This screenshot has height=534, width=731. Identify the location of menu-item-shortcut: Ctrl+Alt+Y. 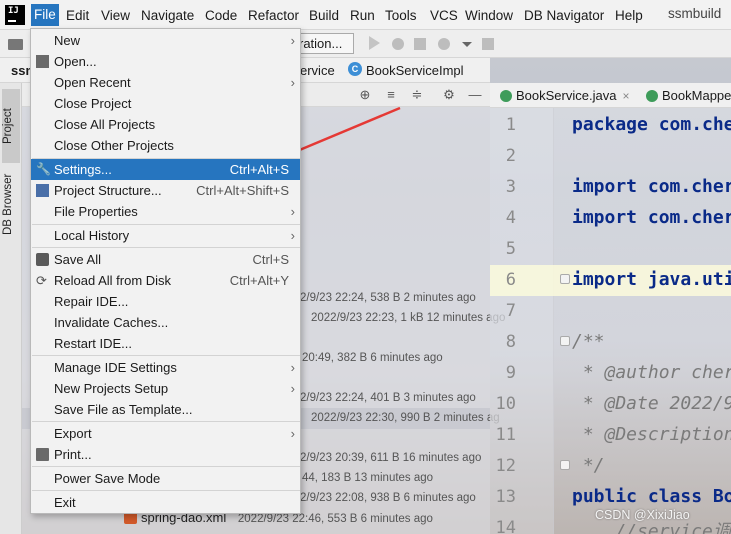
(259, 280).